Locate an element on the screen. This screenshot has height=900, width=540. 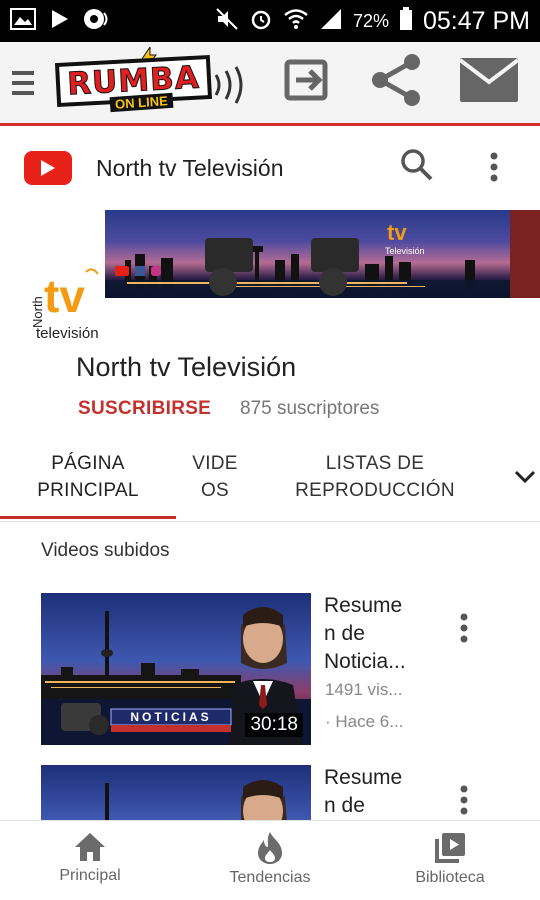
channel-banner: tv Televisión is located at coordinates (322, 254).